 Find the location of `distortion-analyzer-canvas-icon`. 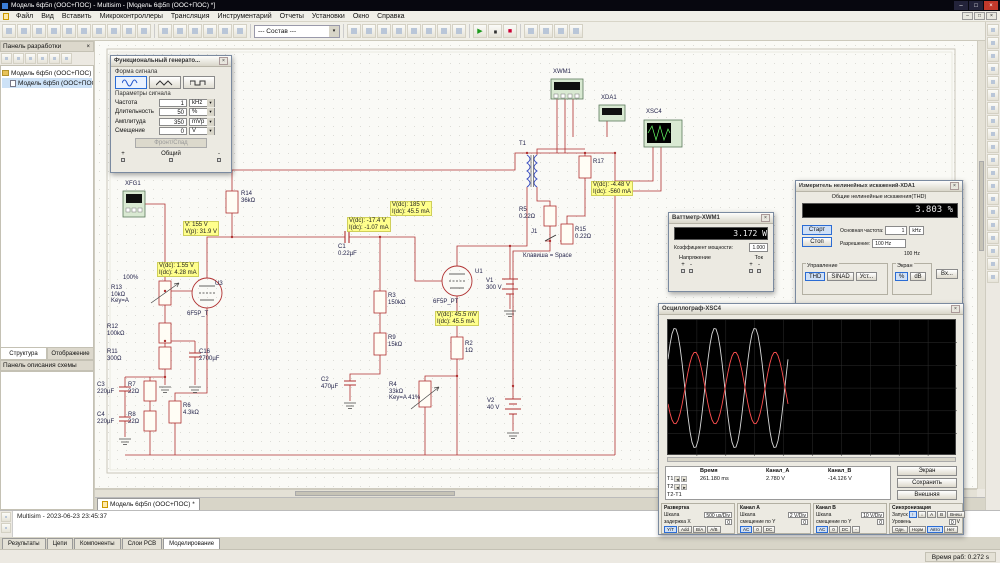

distortion-analyzer-canvas-icon is located at coordinates (612, 113).